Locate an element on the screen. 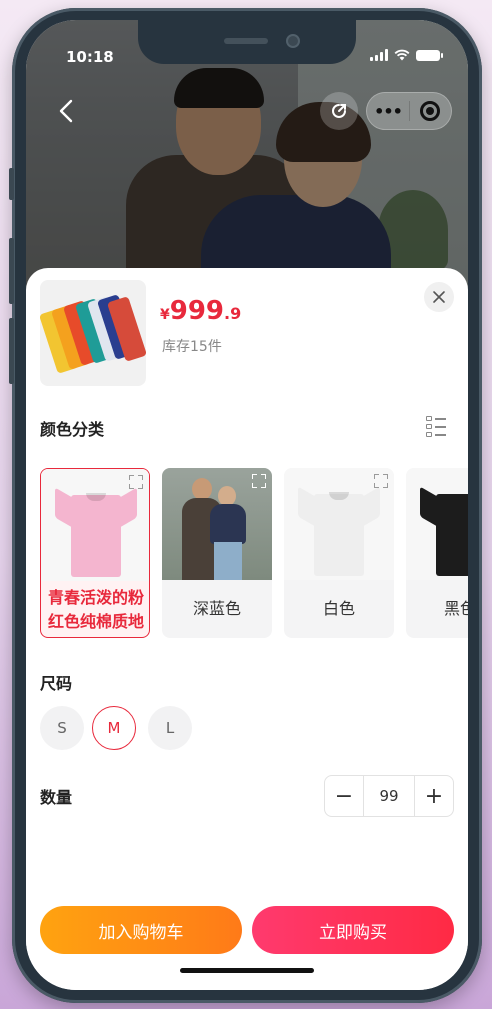  quantity-section-title: 数量 is located at coordinates (56, 797).